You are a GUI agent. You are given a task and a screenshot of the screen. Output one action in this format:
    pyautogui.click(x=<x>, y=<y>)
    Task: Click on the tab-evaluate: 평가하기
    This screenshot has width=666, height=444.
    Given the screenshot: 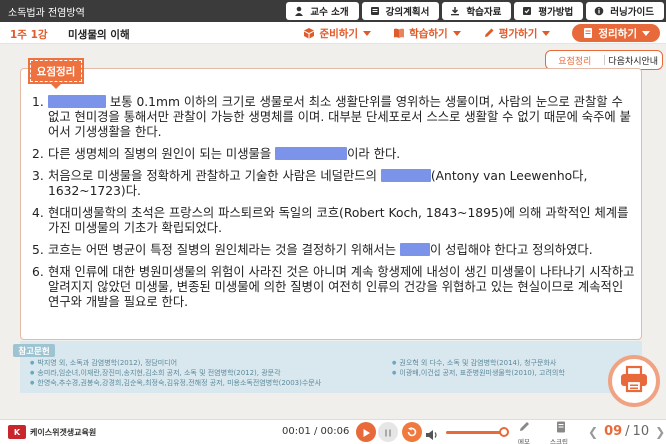 What is the action you would take?
    pyautogui.click(x=517, y=33)
    